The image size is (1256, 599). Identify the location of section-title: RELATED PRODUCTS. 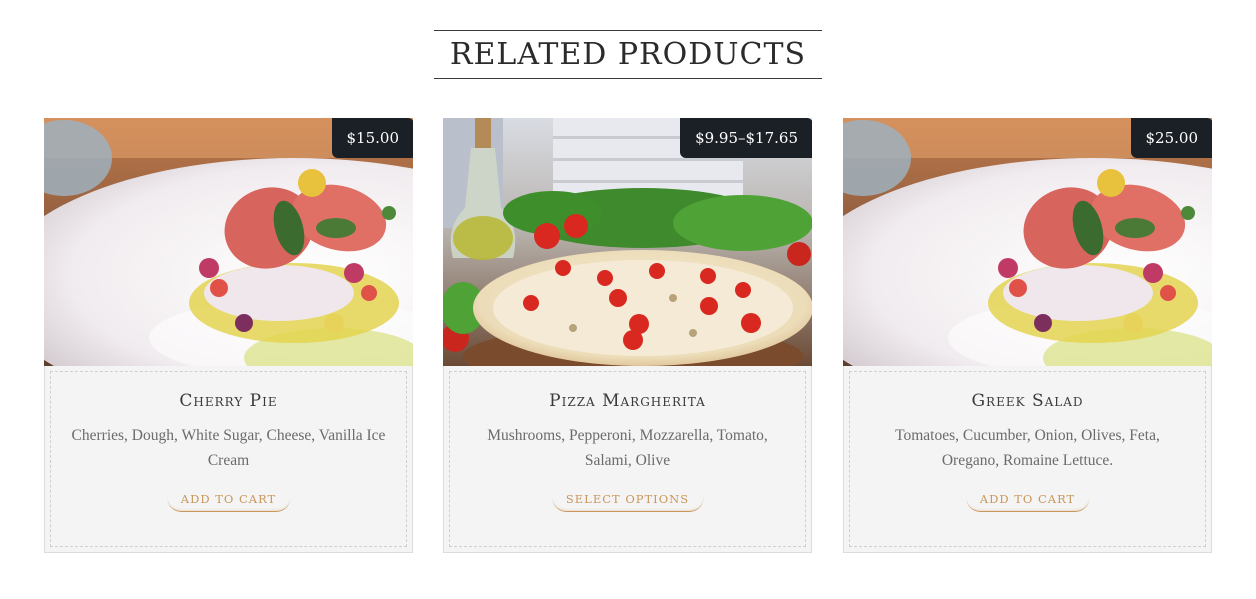
(628, 54).